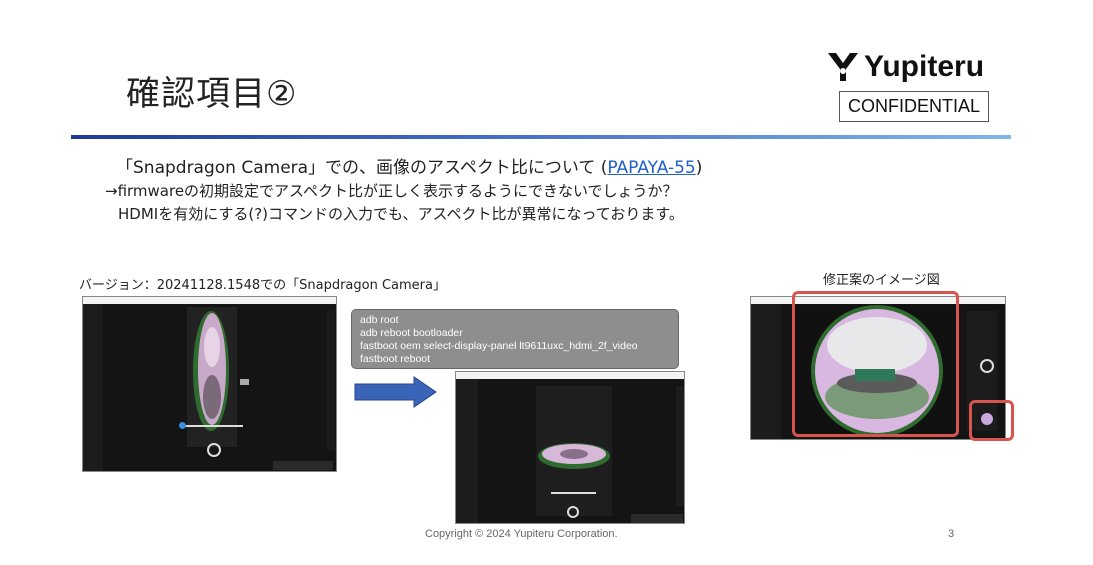 The image size is (1093, 565). I want to click on command-line: adb reboot bootloader, so click(411, 333).